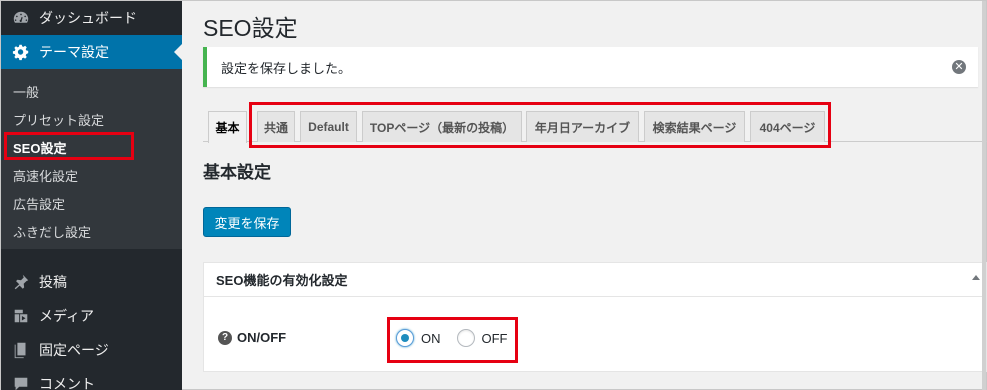  I want to click on pin-icon, so click(21, 282).